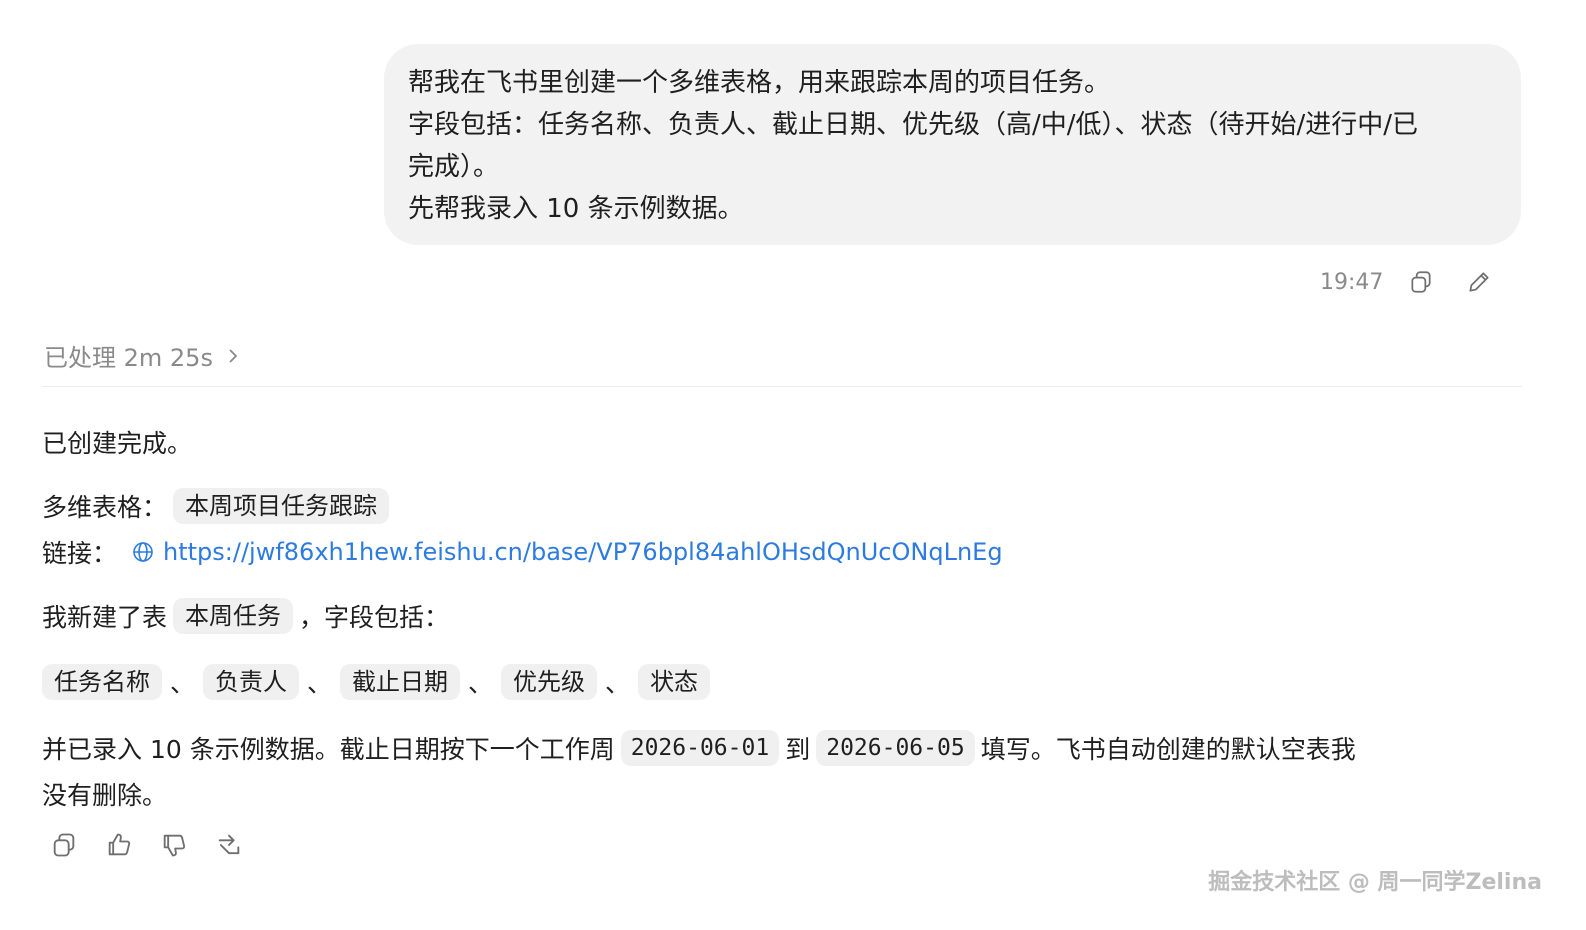 Image resolution: width=1586 pixels, height=930 pixels. I want to click on globe-icon, so click(143, 552).